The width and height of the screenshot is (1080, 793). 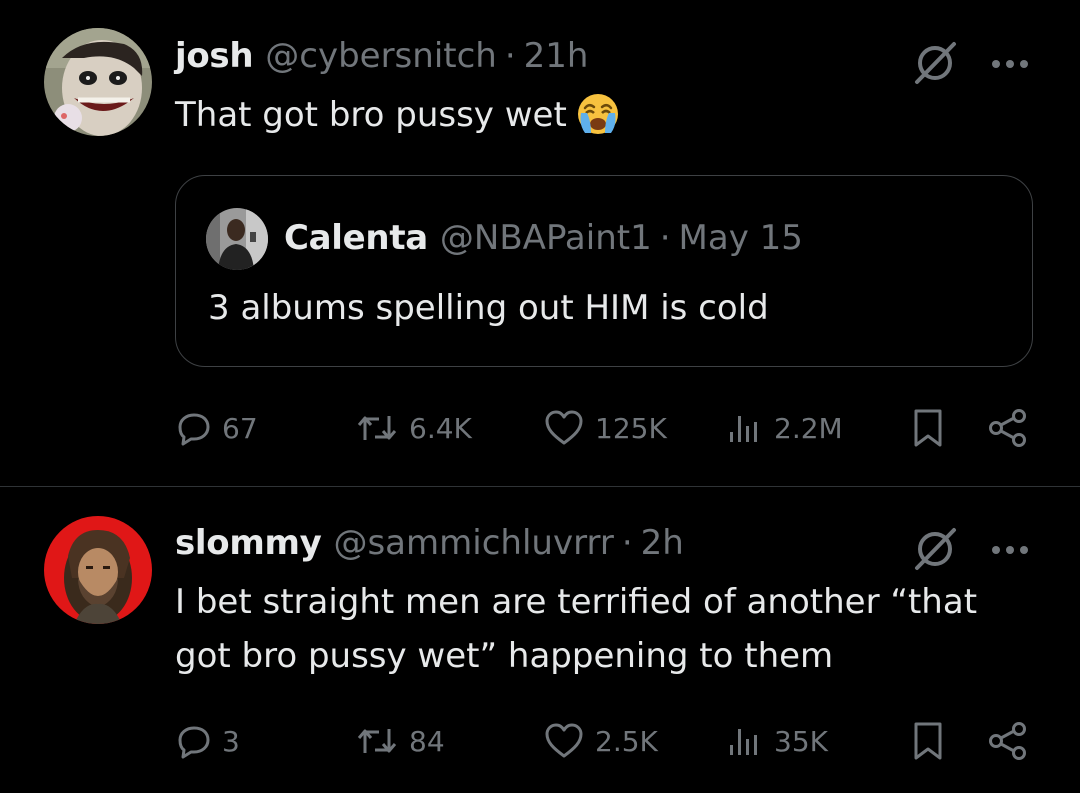 I want to click on post-header: slommy @sammichluvrrr · 2h, so click(x=429, y=543).